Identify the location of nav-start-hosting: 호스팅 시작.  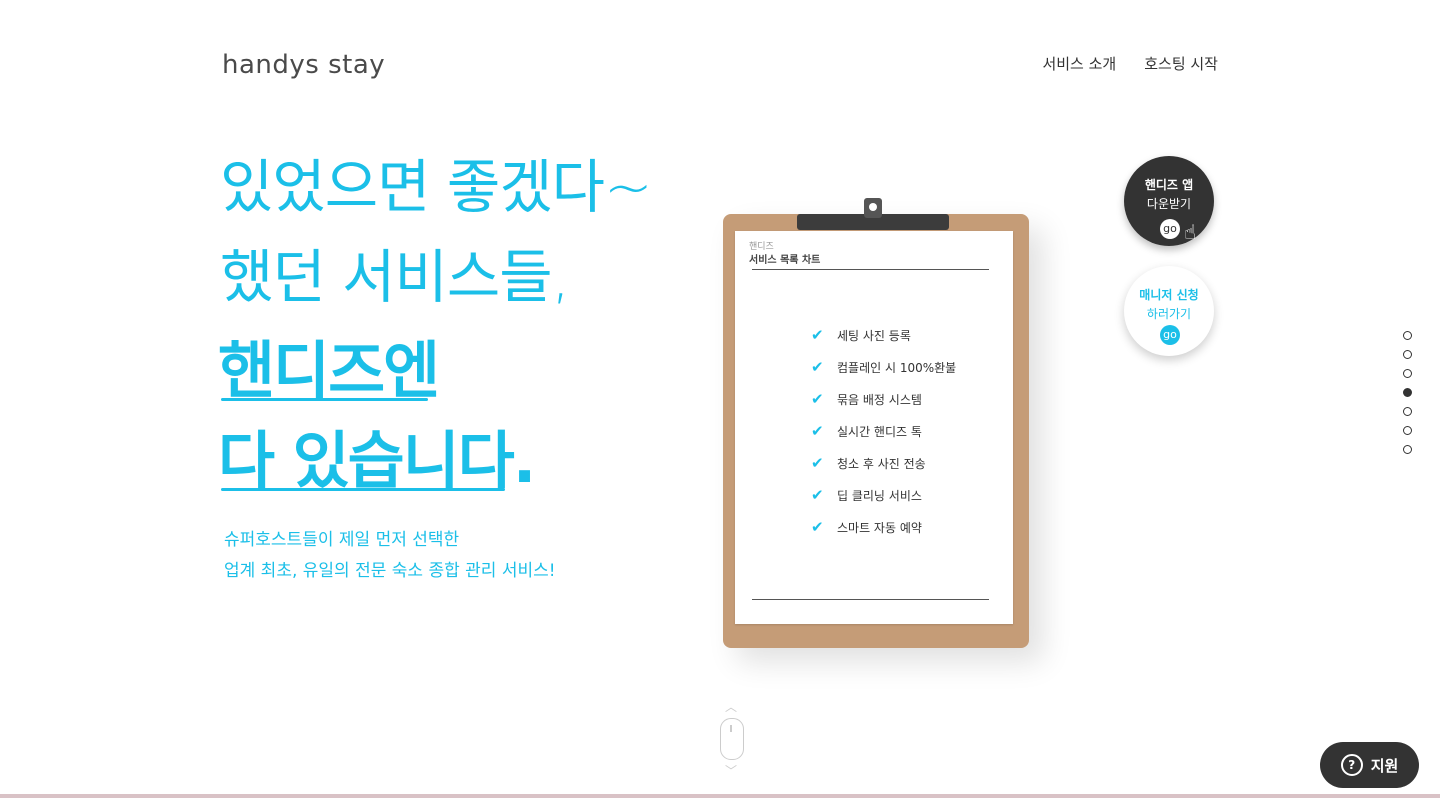
(1181, 63).